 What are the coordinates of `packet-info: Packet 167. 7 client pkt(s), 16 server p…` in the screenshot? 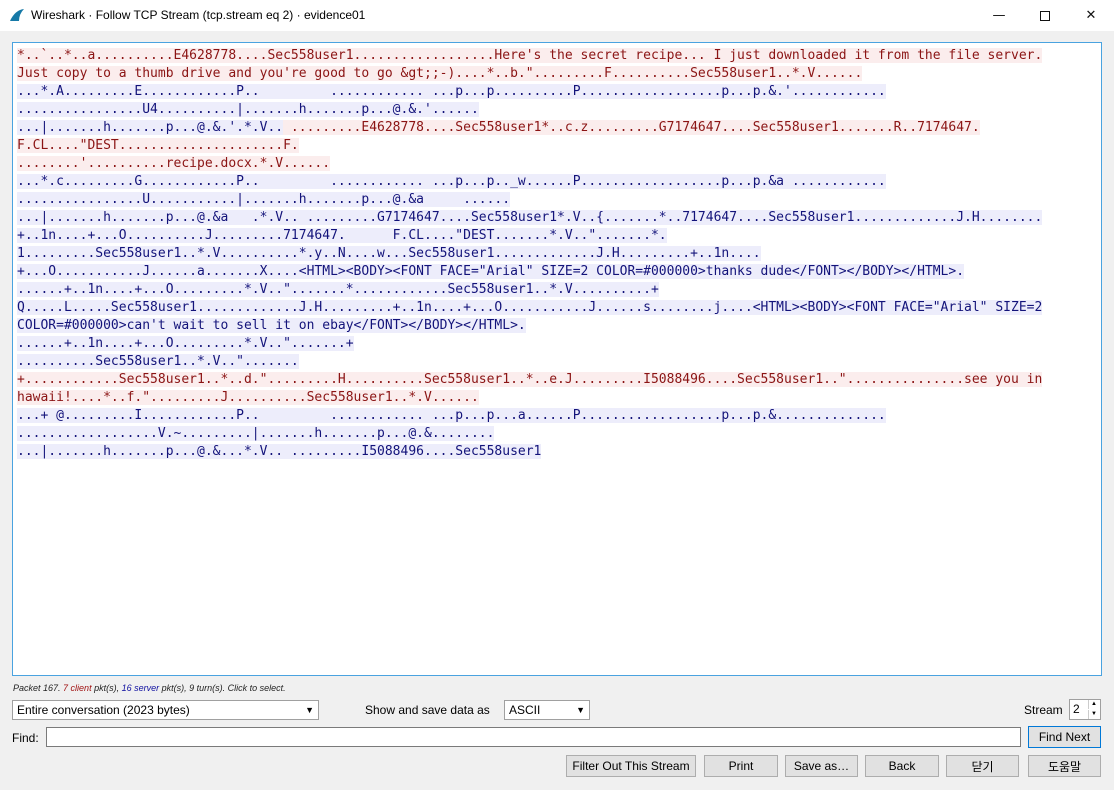 It's located at (149, 688).